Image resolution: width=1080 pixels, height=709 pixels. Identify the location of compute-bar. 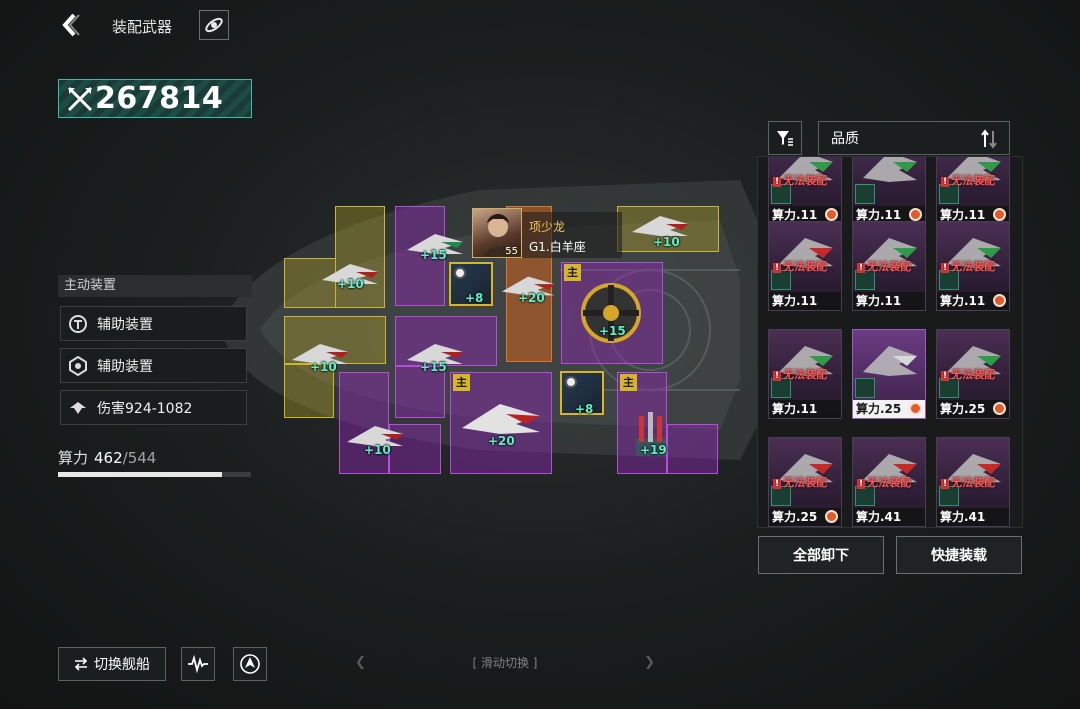
(154, 474).